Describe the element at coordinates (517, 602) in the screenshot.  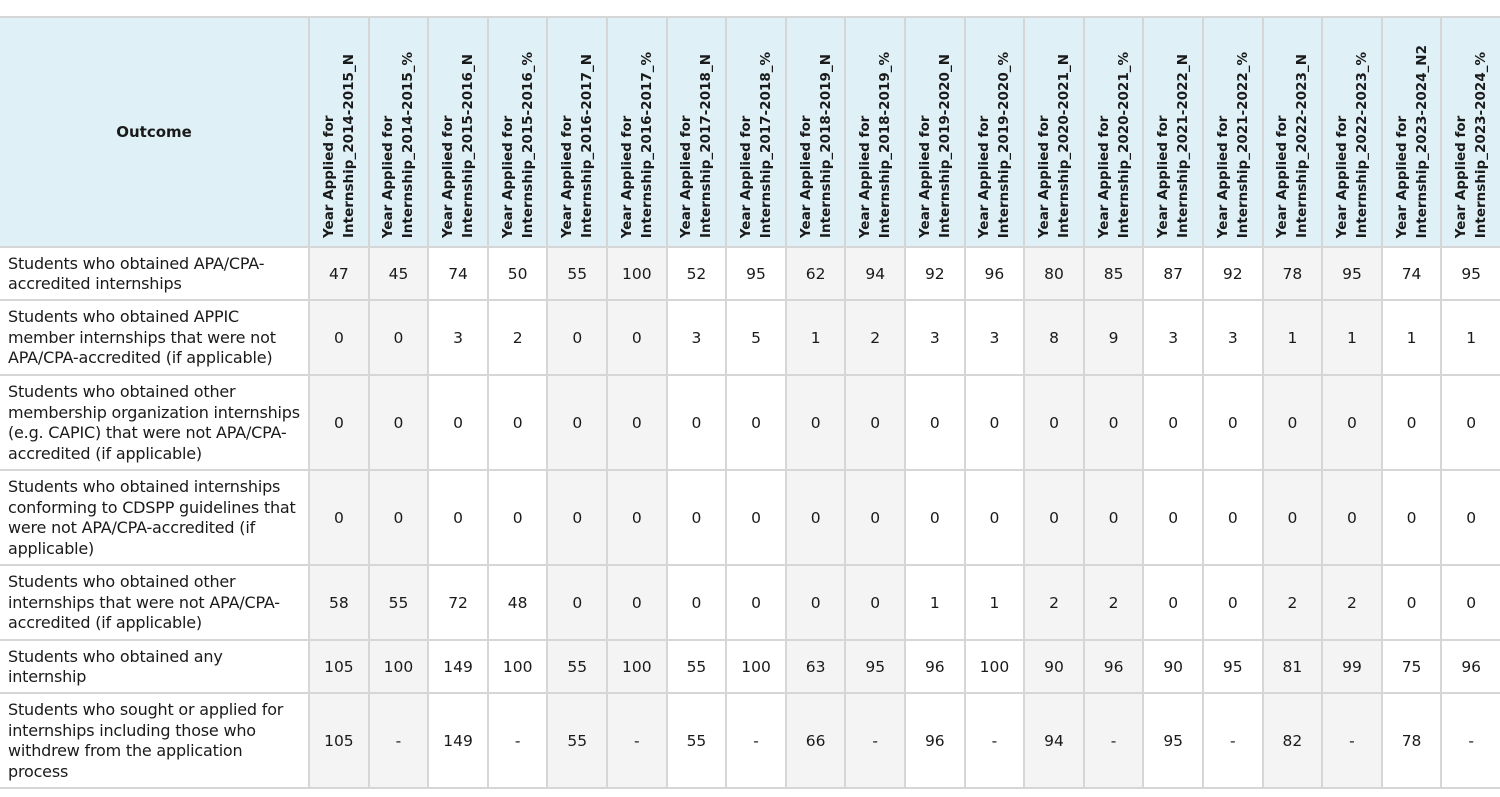
I see `table-cell: 48` at that location.